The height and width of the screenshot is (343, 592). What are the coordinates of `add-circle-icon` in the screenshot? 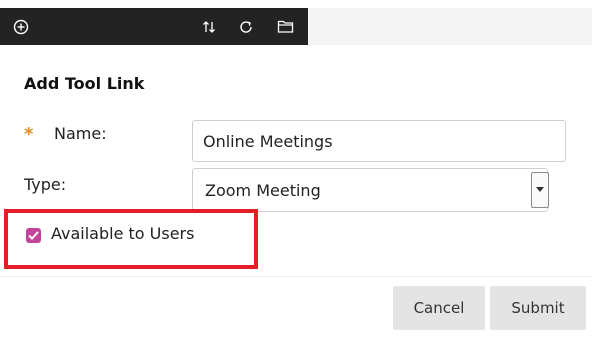 It's located at (21, 26).